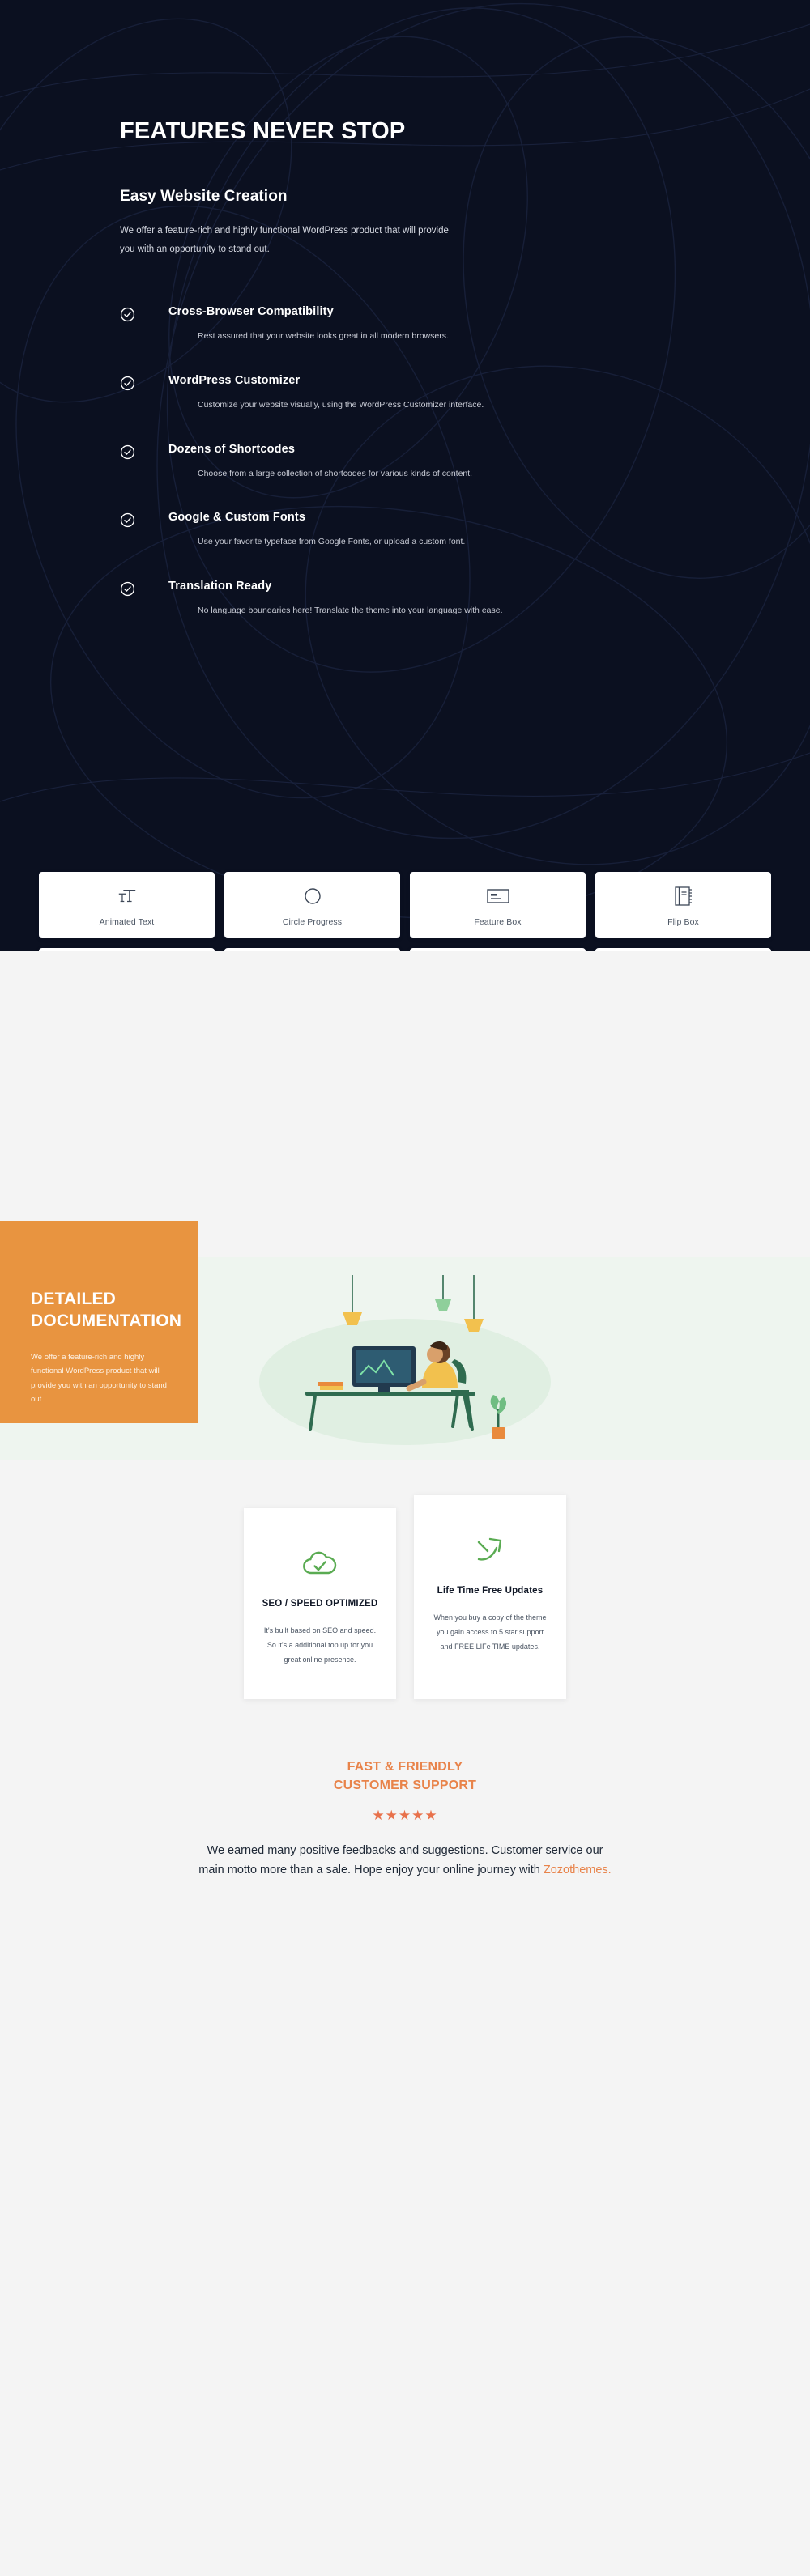 Image resolution: width=810 pixels, height=2576 pixels. What do you see at coordinates (405, 1360) in the screenshot?
I see `person-at-desk-illustration` at bounding box center [405, 1360].